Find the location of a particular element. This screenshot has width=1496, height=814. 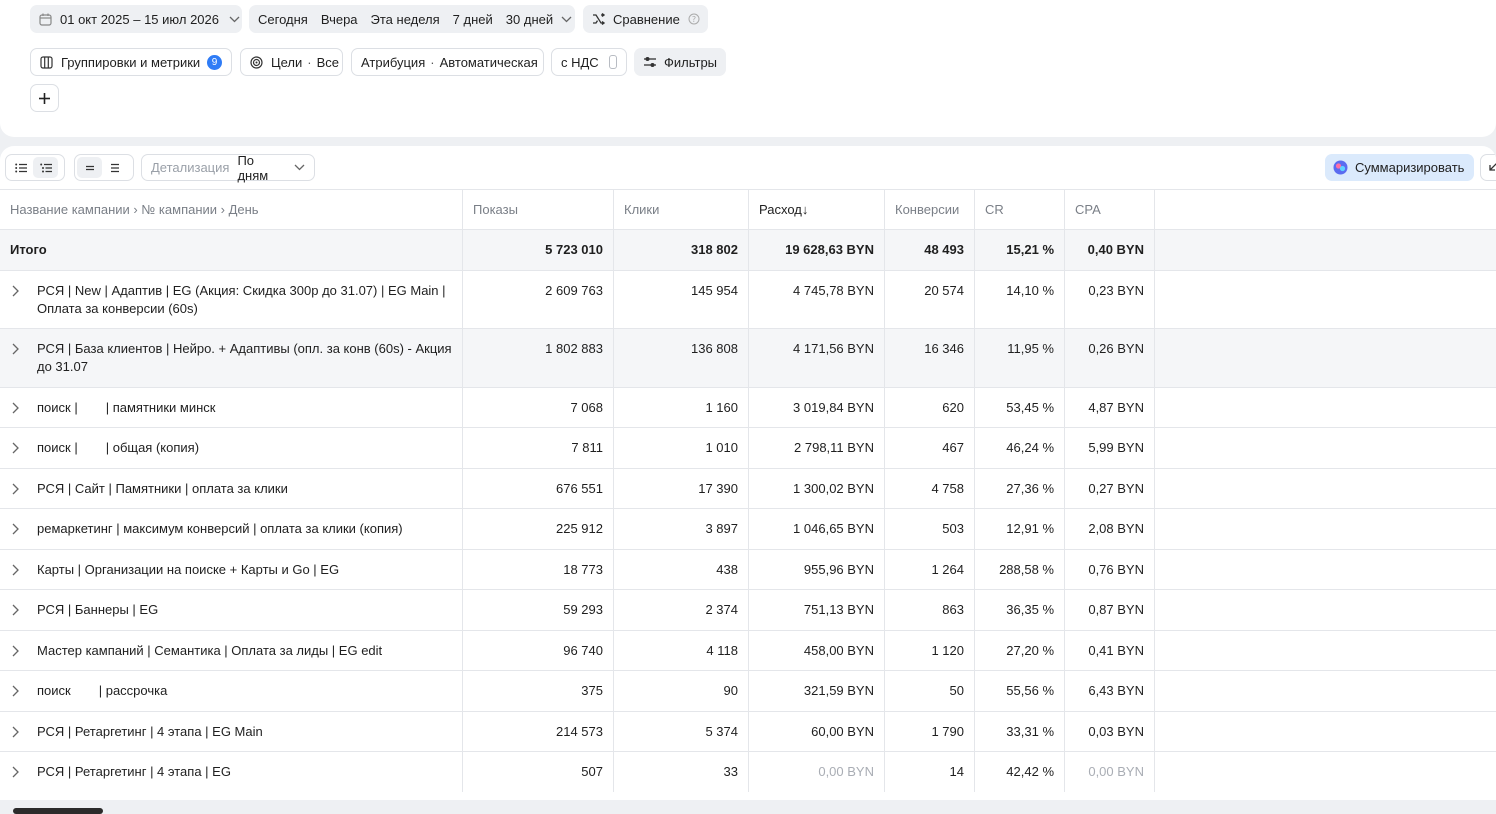

row-conversions: 620 is located at coordinates (930, 407).